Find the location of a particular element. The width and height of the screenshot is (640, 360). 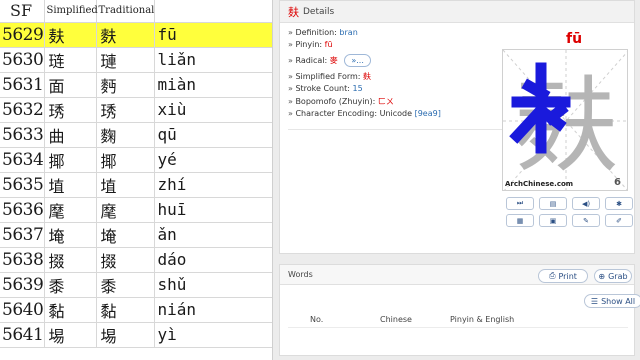

image-icon: ▣ is located at coordinates (553, 220).